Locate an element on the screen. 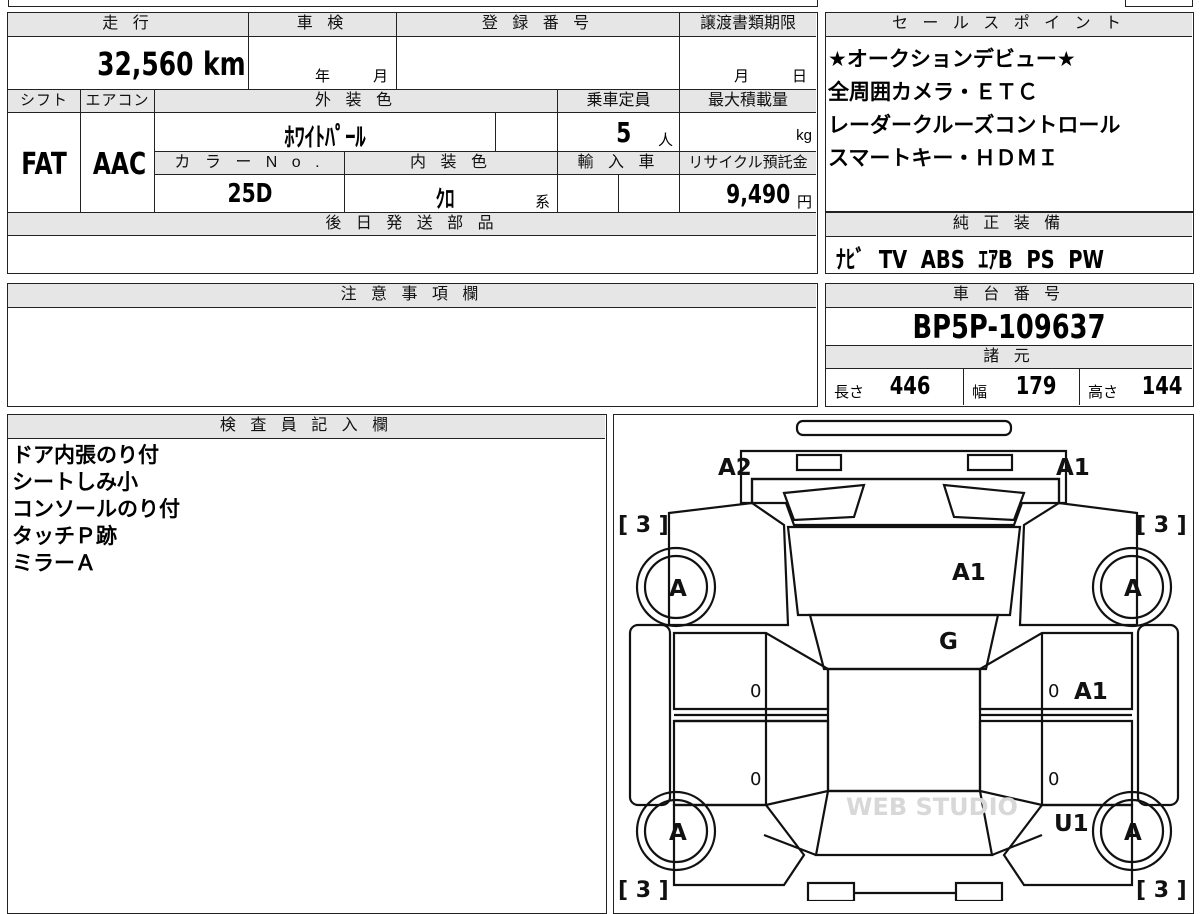 The image size is (1200, 914). mark-tire-fl: A is located at coordinates (678, 589).